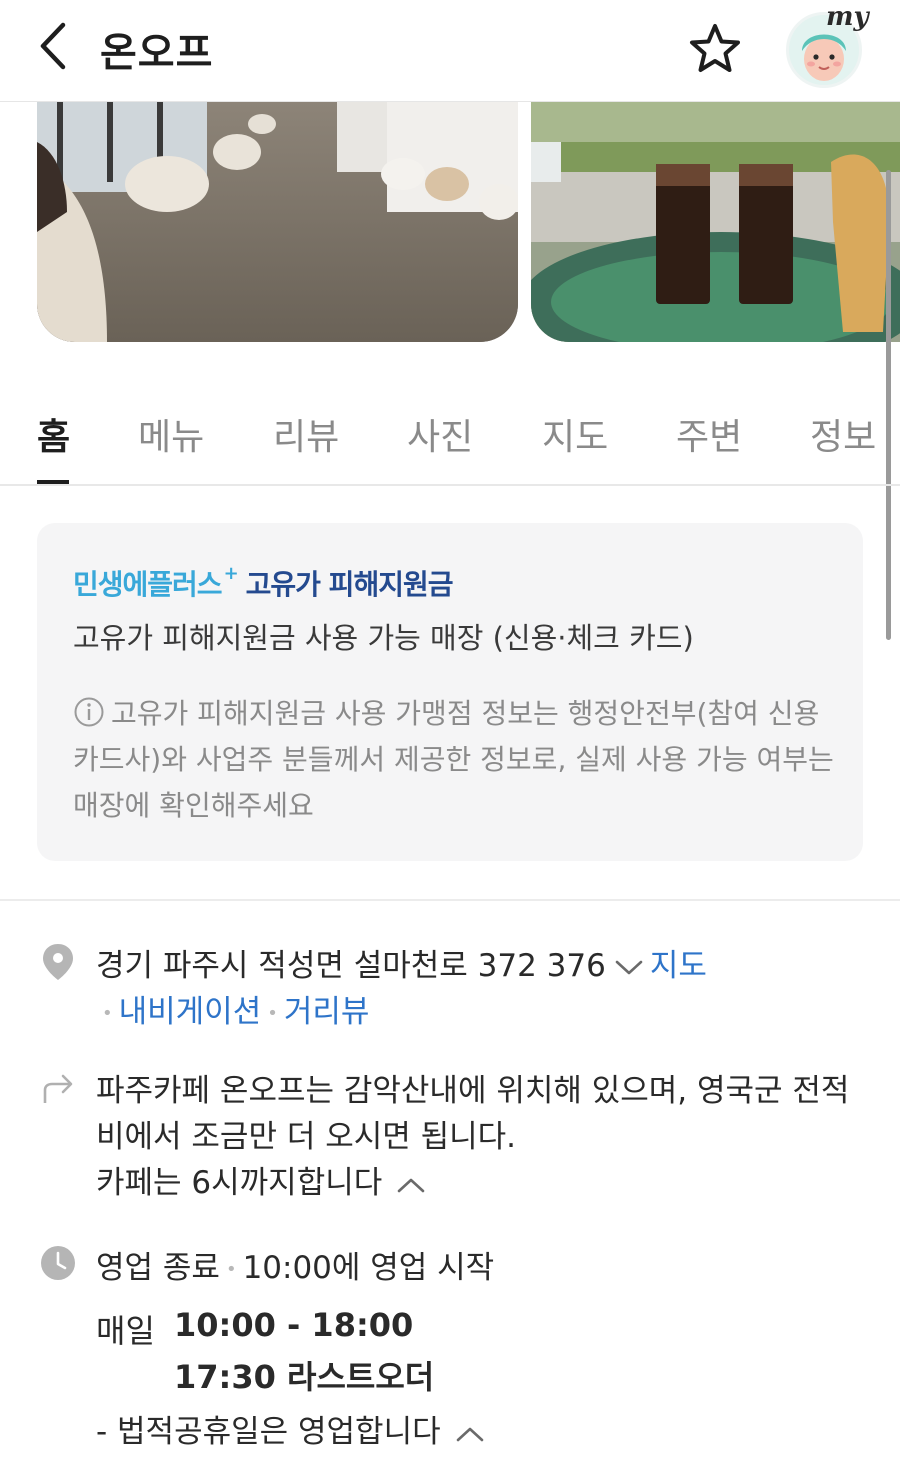 This screenshot has height=1470, width=900. What do you see at coordinates (89, 712) in the screenshot?
I see `info-icon` at bounding box center [89, 712].